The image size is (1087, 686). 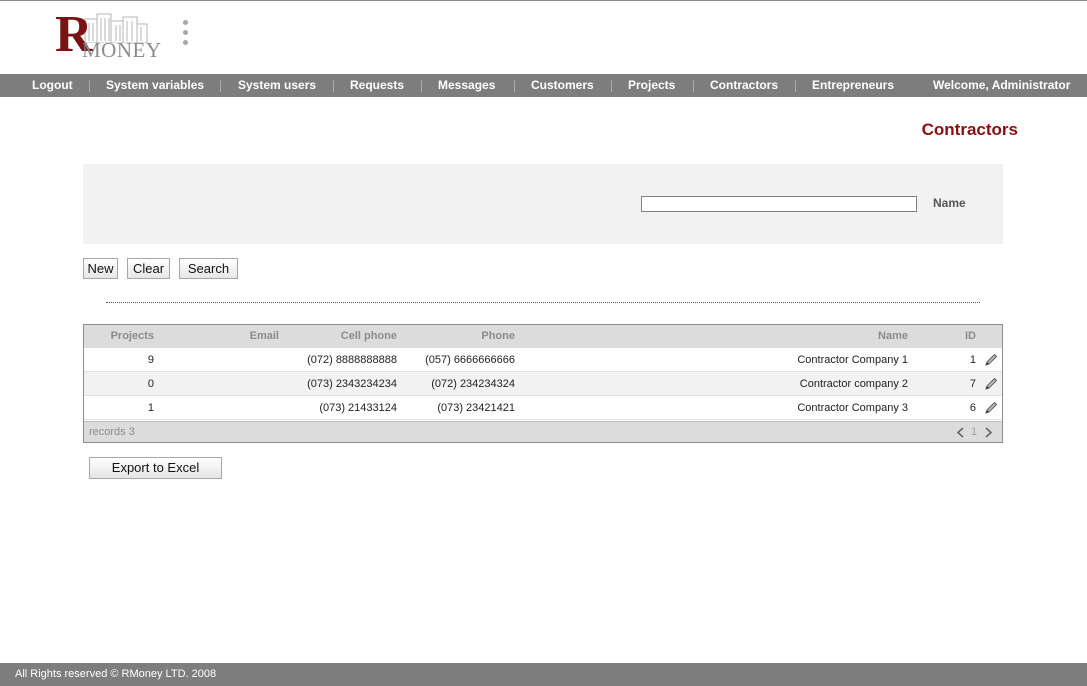 I want to click on records-count: records 3, so click(x=112, y=432).